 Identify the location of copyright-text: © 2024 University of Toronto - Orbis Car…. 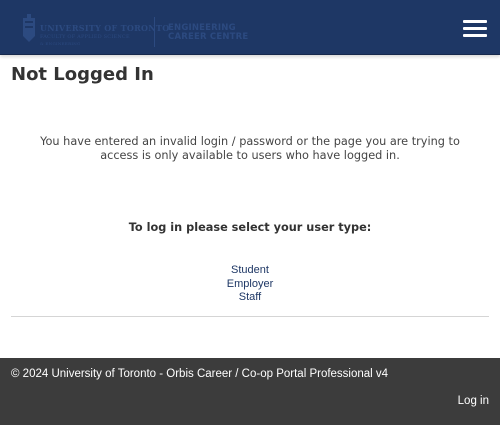
(200, 374).